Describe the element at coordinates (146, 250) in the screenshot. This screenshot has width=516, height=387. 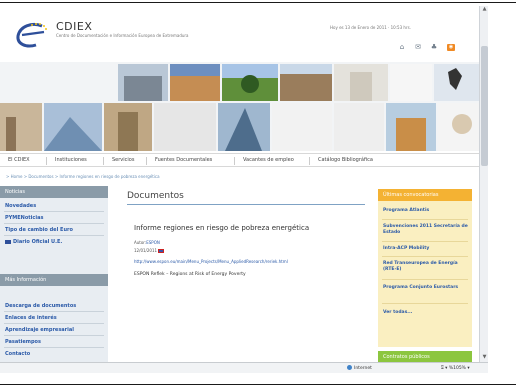
I see `date-value: 12/01/2011` at that location.